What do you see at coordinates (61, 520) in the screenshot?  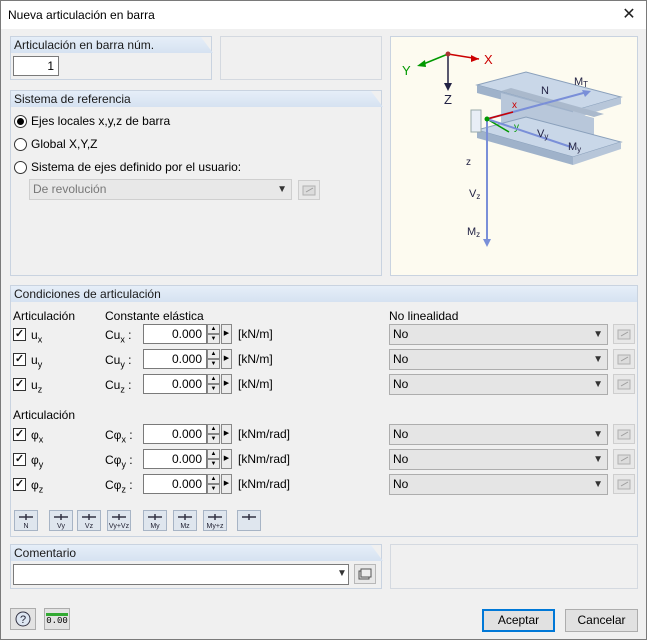 I see `toolbar-button-1: Vy` at bounding box center [61, 520].